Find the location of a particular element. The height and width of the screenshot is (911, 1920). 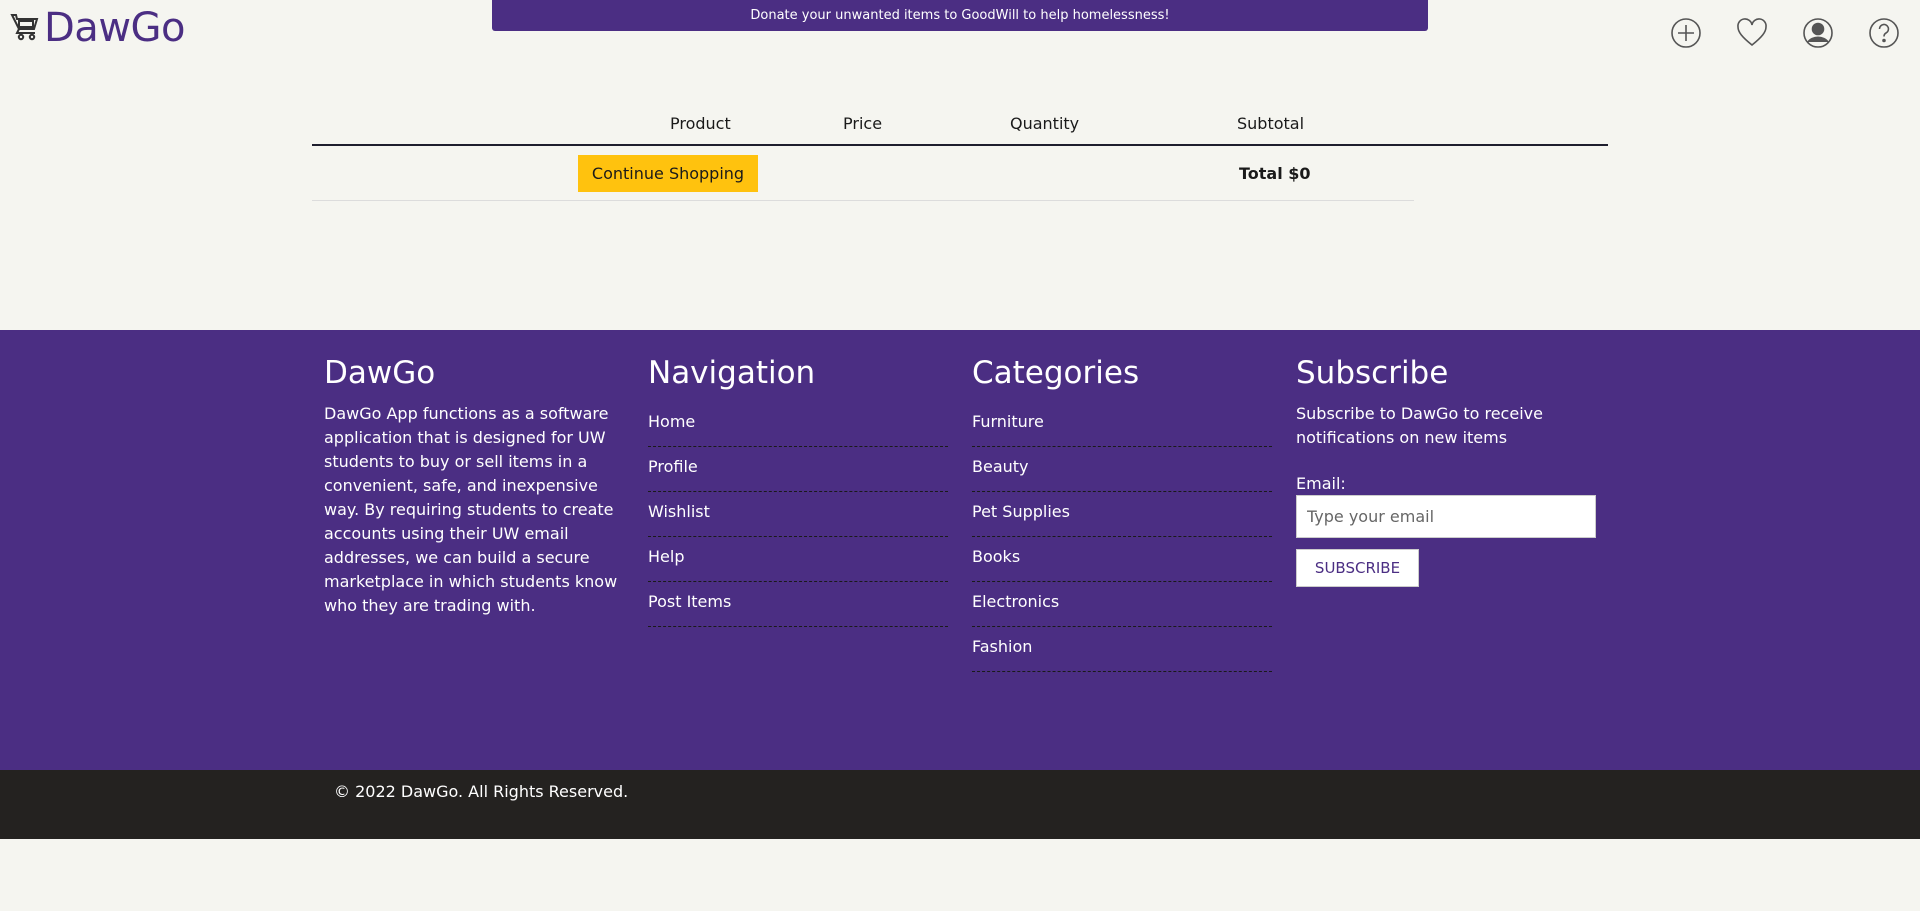

column-price: Price is located at coordinates (863, 123).